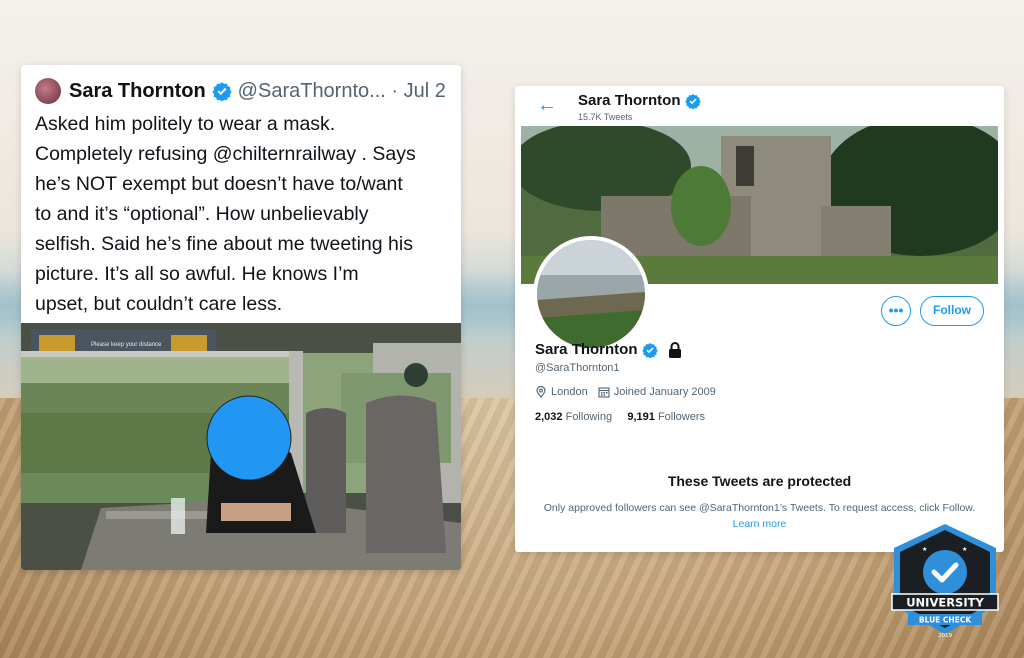  What do you see at coordinates (48, 91) in the screenshot?
I see `avatar` at bounding box center [48, 91].